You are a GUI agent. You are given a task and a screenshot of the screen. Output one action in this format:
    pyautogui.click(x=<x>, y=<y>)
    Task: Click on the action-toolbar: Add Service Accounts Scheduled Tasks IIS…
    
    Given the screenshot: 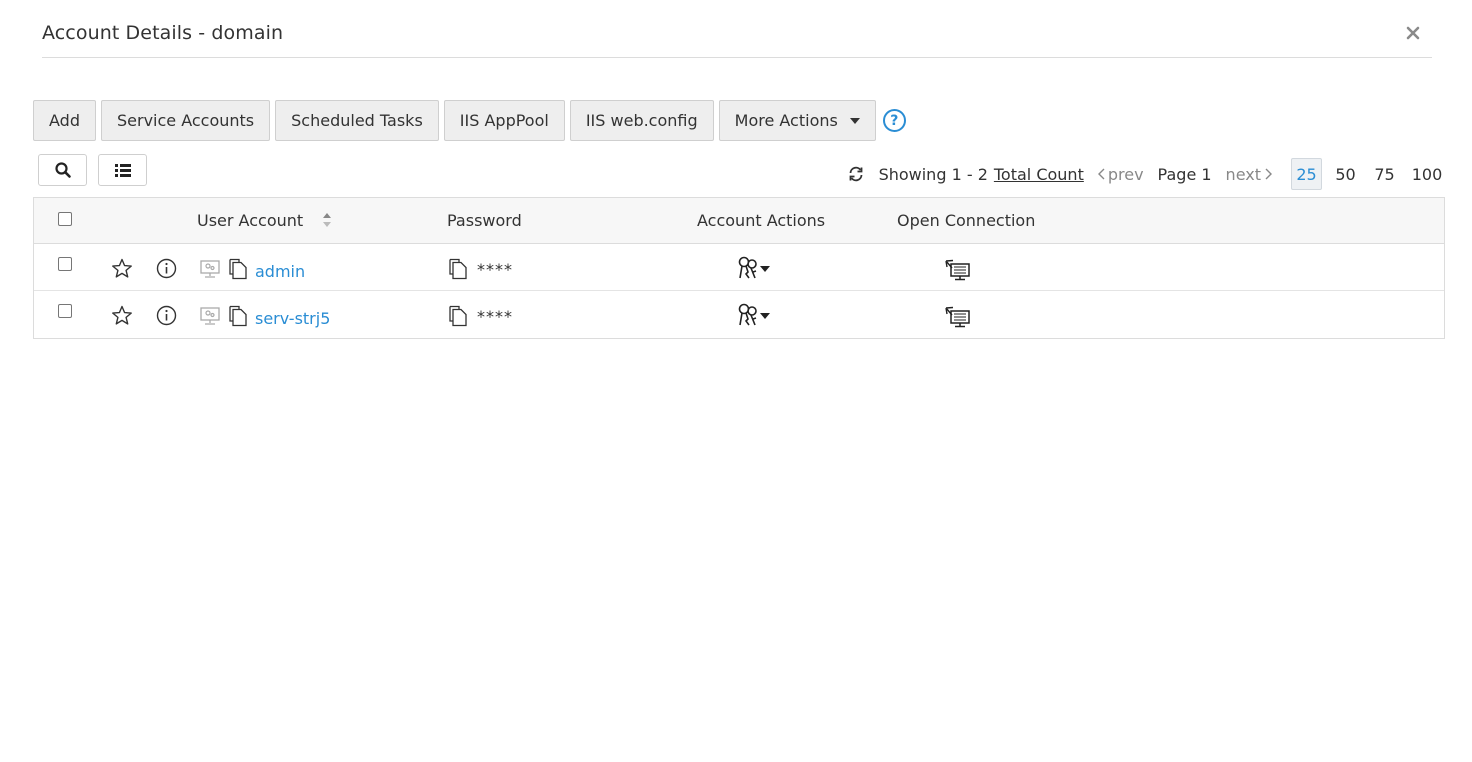 What is the action you would take?
    pyautogui.click(x=469, y=120)
    